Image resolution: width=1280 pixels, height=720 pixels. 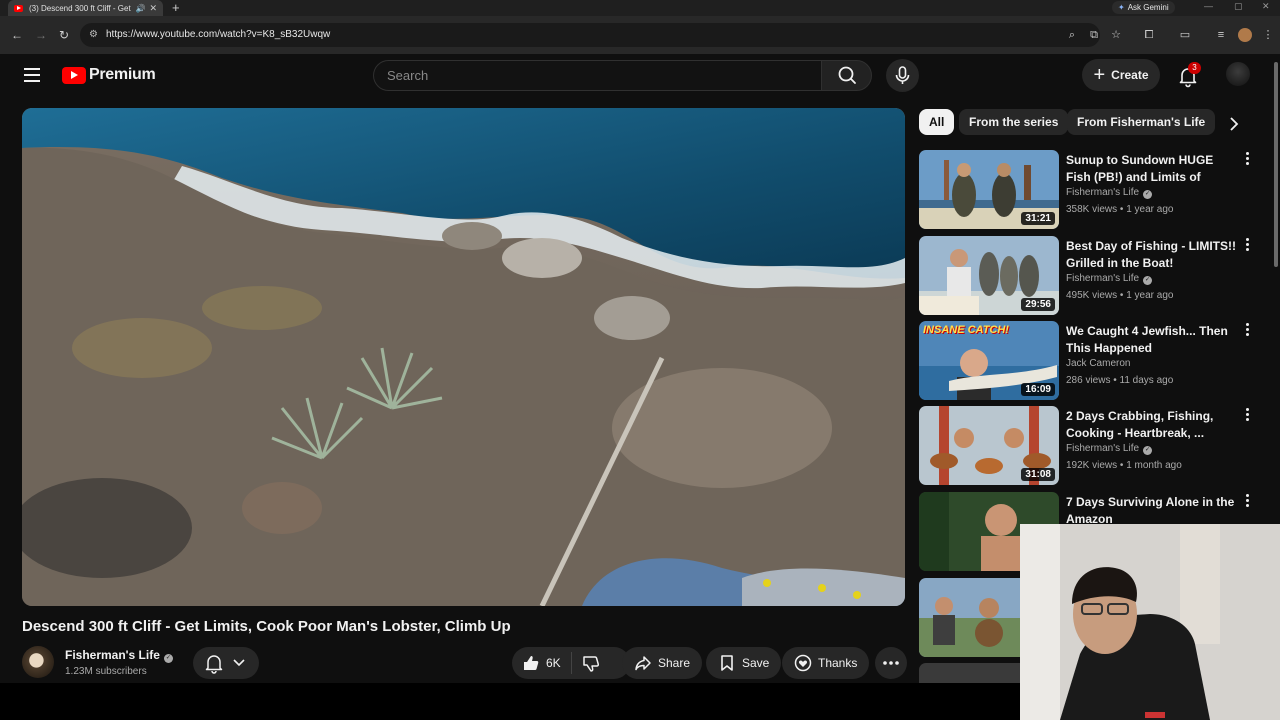 What do you see at coordinates (74, 75) in the screenshot?
I see `youtube-logo-icon` at bounding box center [74, 75].